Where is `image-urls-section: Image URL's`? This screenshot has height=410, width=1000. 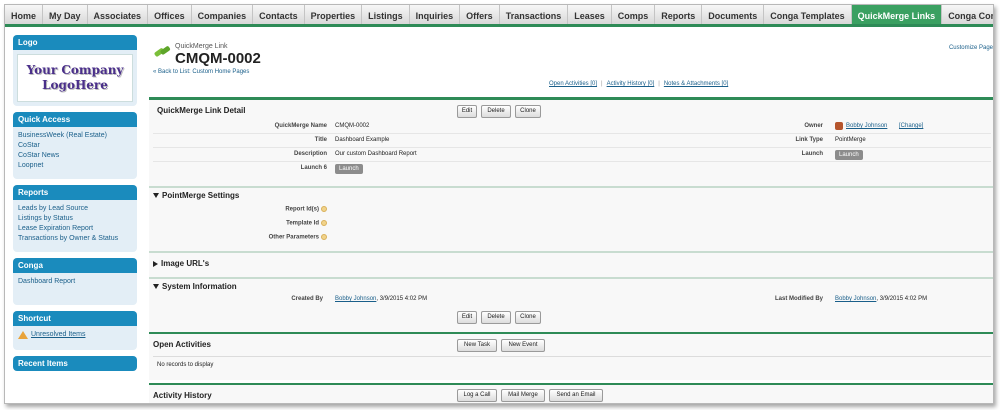 image-urls-section: Image URL's is located at coordinates (571, 264).